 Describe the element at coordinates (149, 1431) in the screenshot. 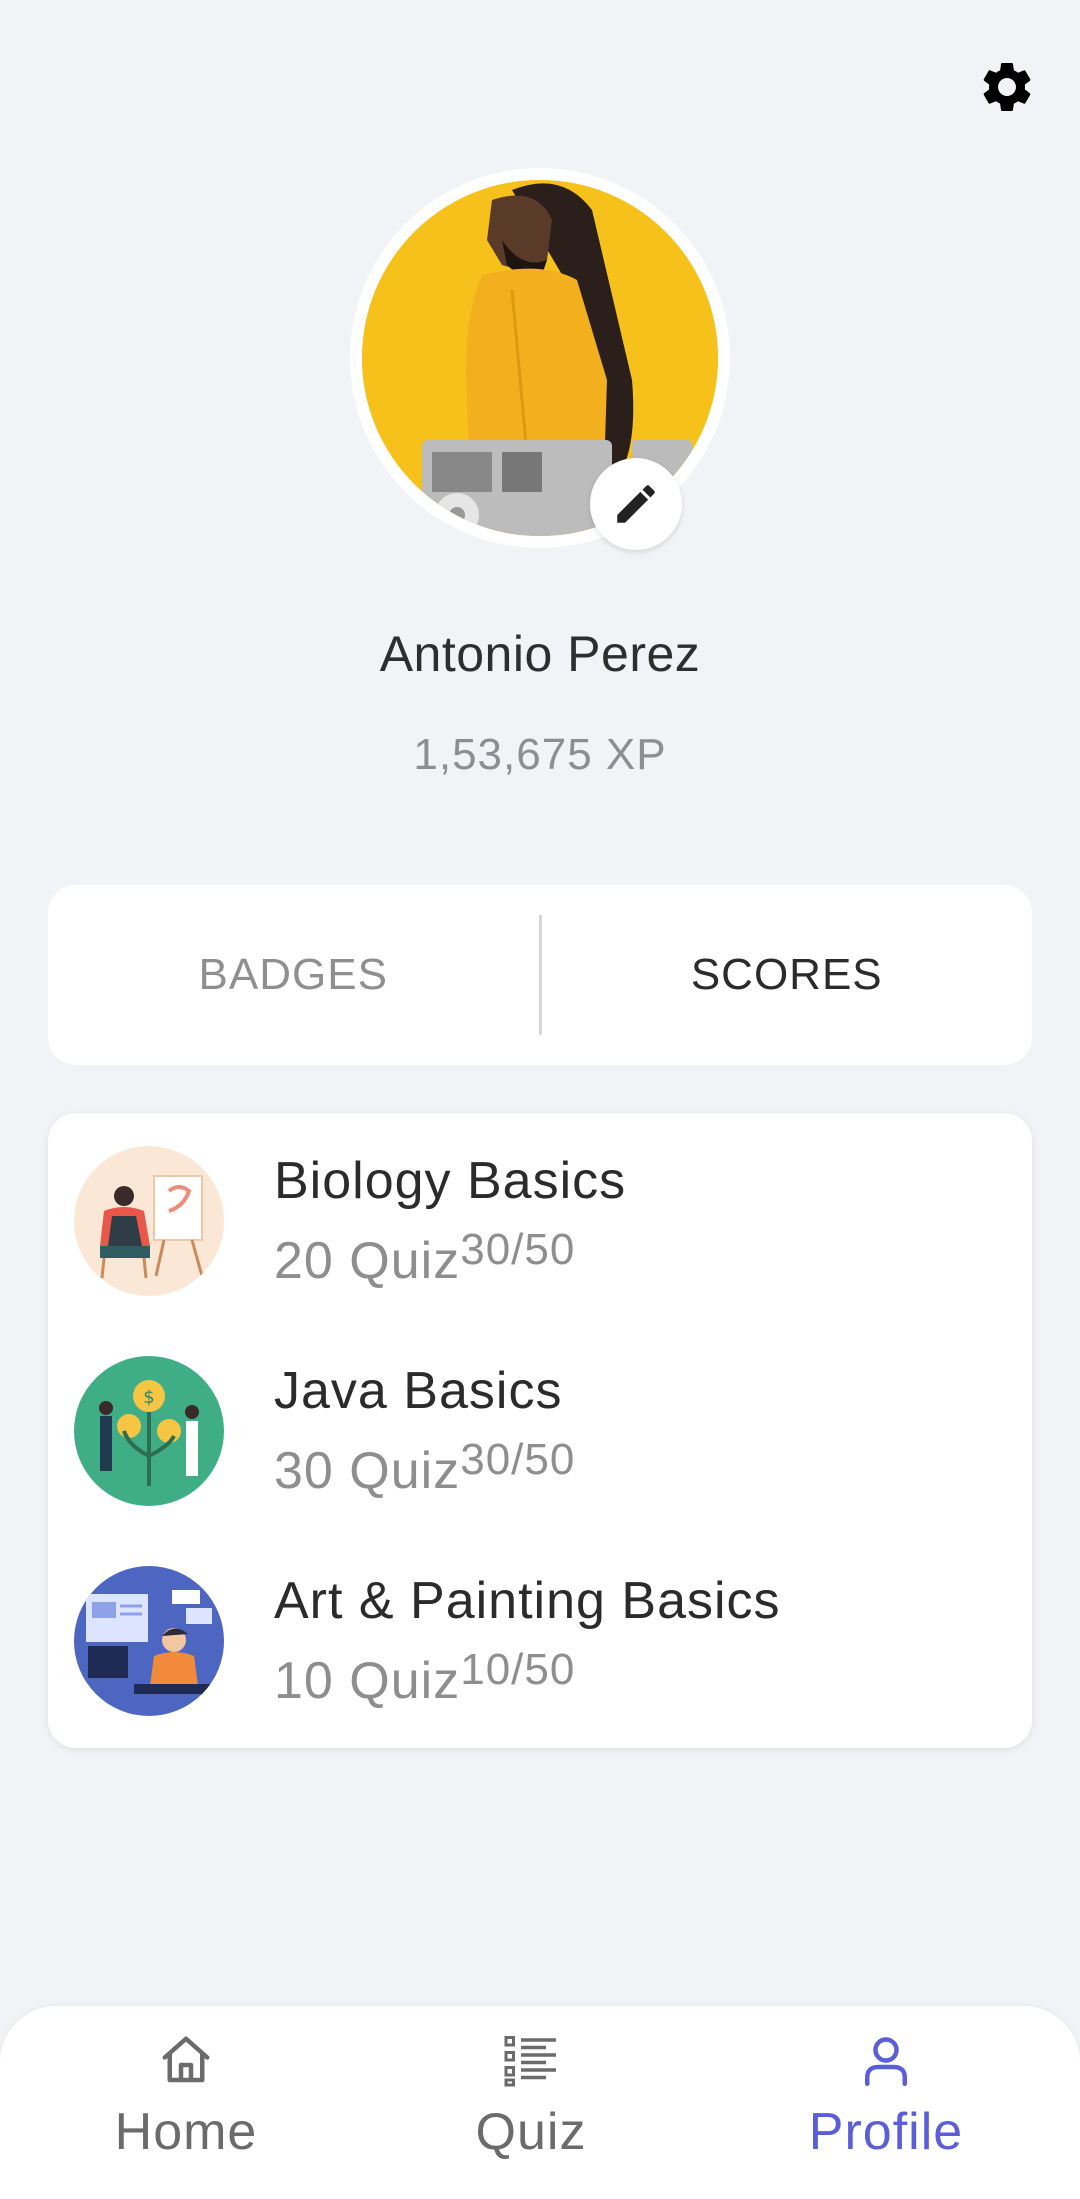

I see `java-thumbnail: $` at that location.